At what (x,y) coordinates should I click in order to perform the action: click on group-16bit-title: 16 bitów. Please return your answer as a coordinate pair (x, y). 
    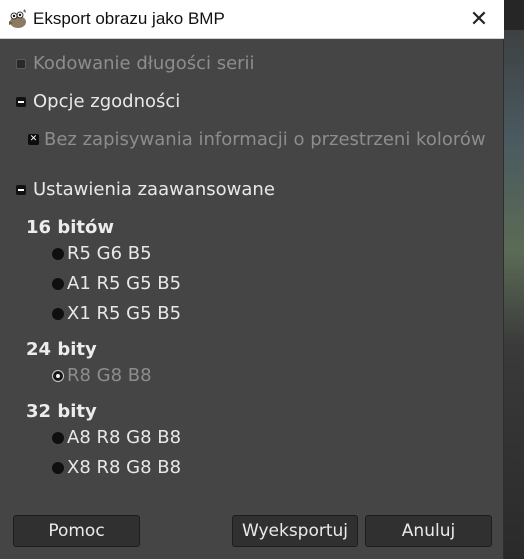
    Looking at the image, I should click on (70, 227).